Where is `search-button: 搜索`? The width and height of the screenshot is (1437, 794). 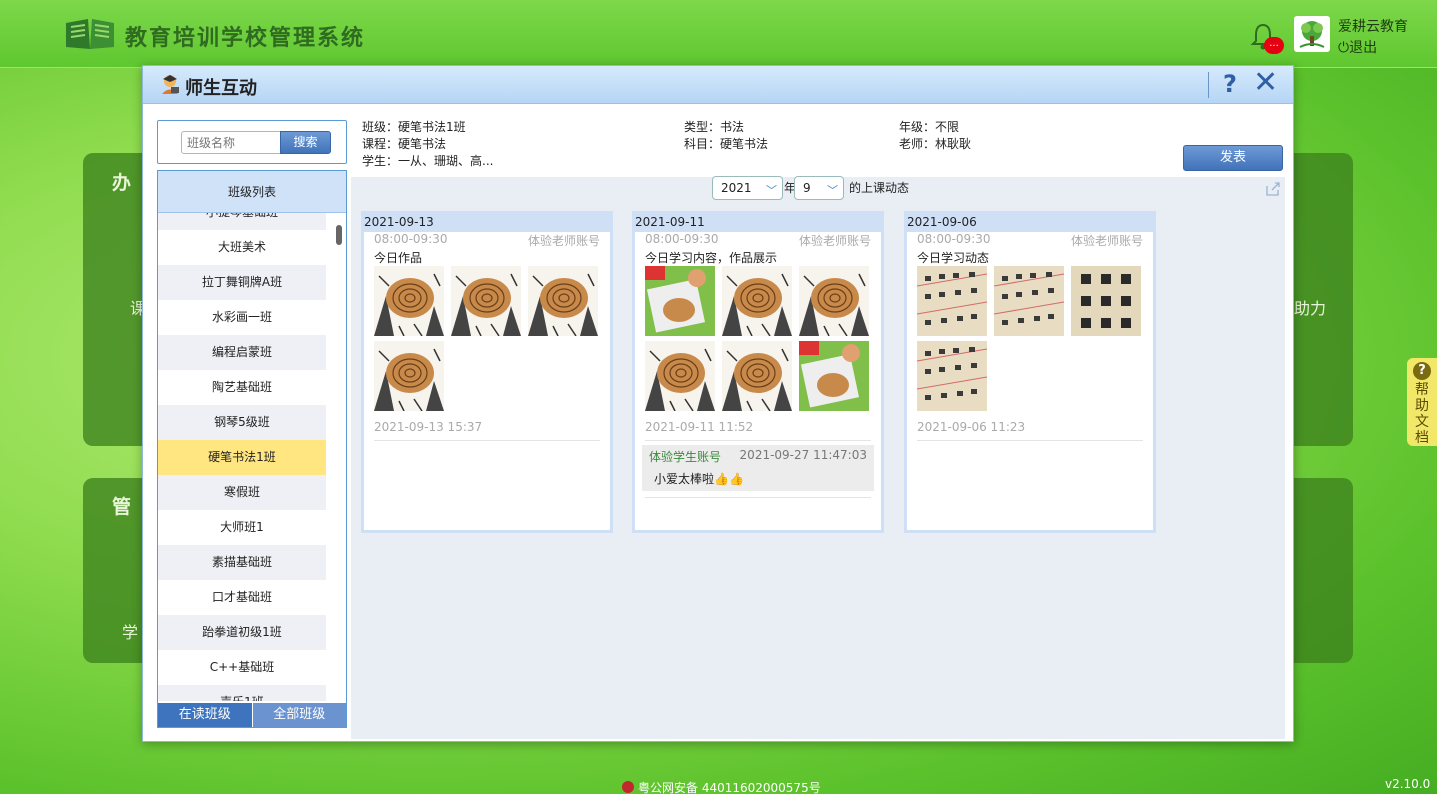 search-button: 搜索 is located at coordinates (305, 142).